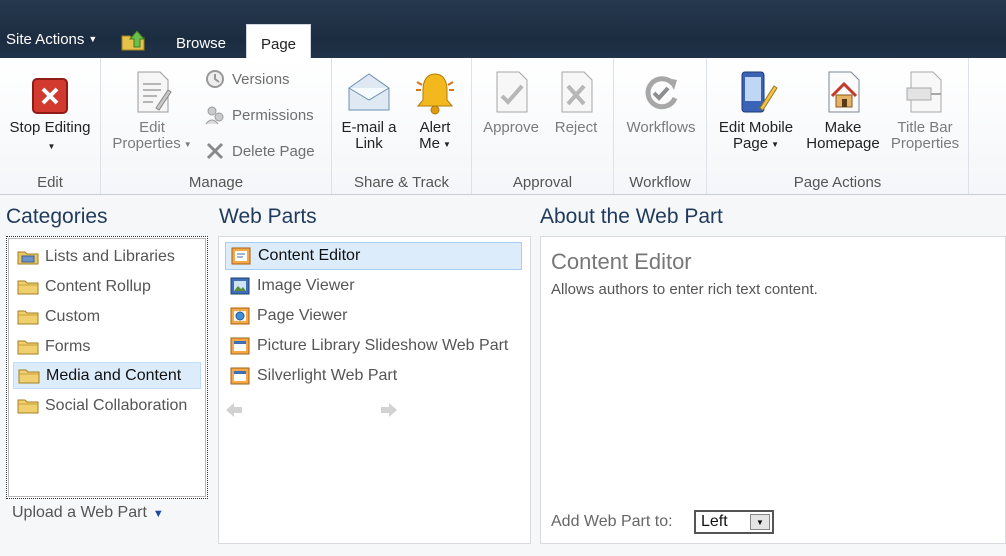 The width and height of the screenshot is (1006, 556). Describe the element at coordinates (612, 521) in the screenshot. I see `add-web-part-label: Add Web Part to:` at that location.